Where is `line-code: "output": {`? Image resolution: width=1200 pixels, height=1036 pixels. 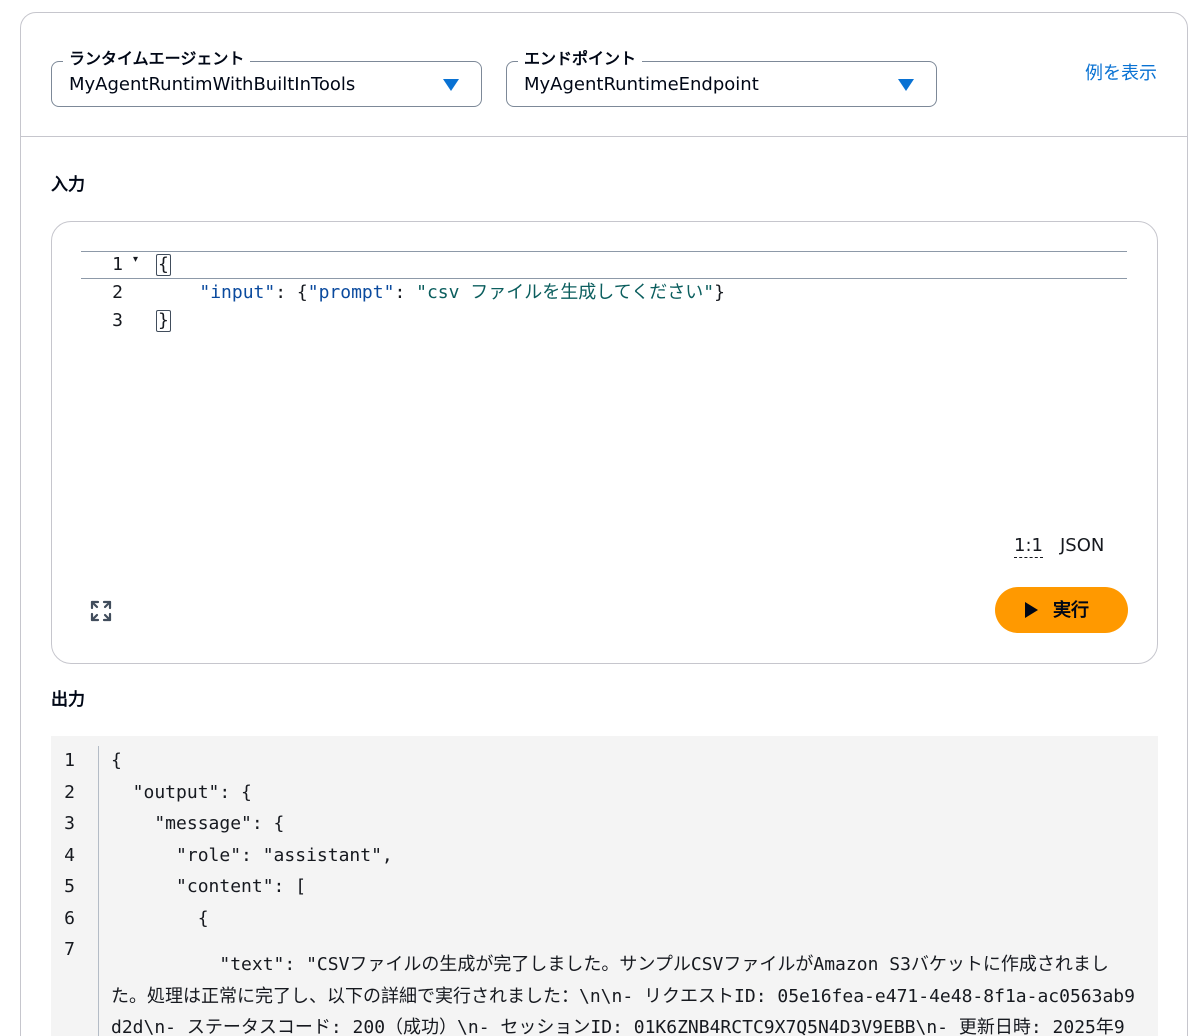
line-code: "output": { is located at coordinates (181, 792).